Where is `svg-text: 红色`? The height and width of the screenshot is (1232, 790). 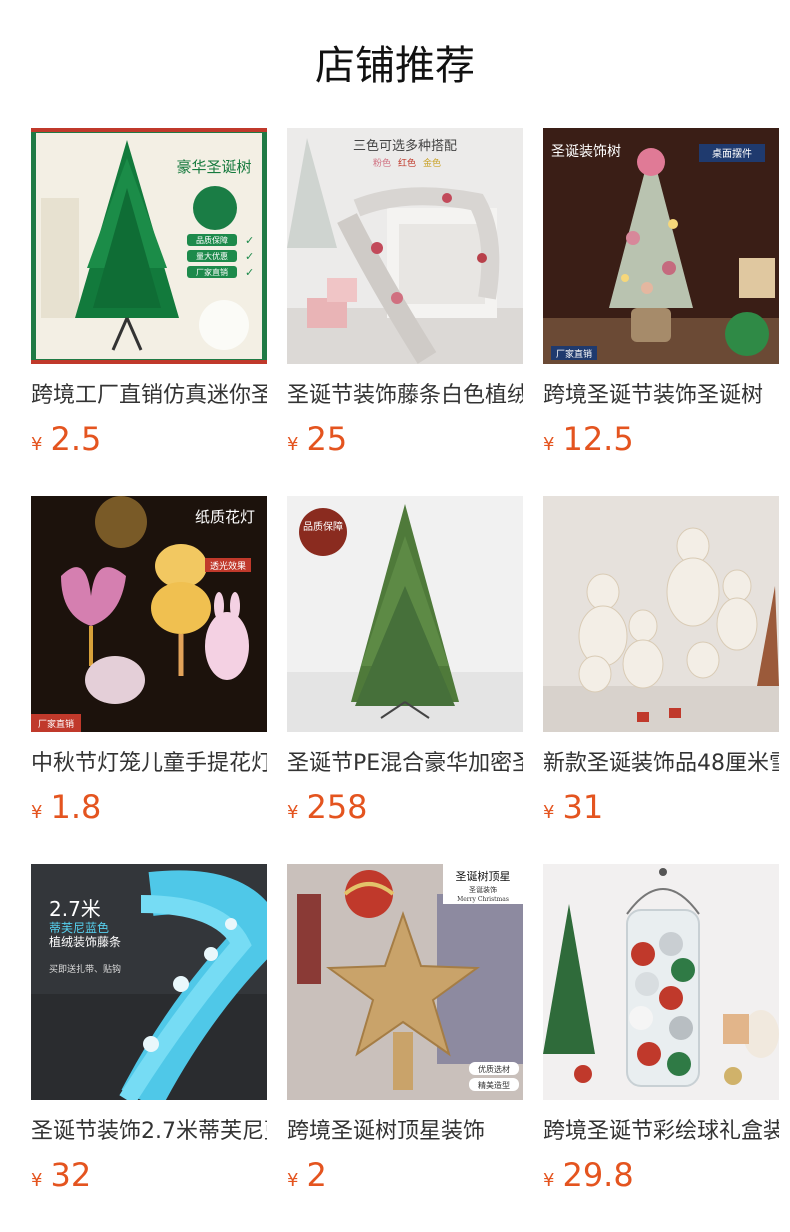
svg-text: 红色 is located at coordinates (407, 163).